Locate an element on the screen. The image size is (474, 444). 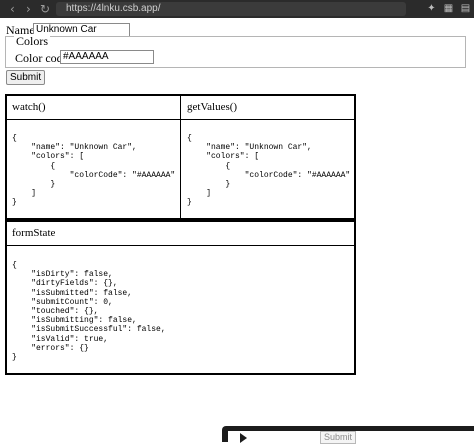
grid-icon: ▦ is located at coordinates (448, 8).